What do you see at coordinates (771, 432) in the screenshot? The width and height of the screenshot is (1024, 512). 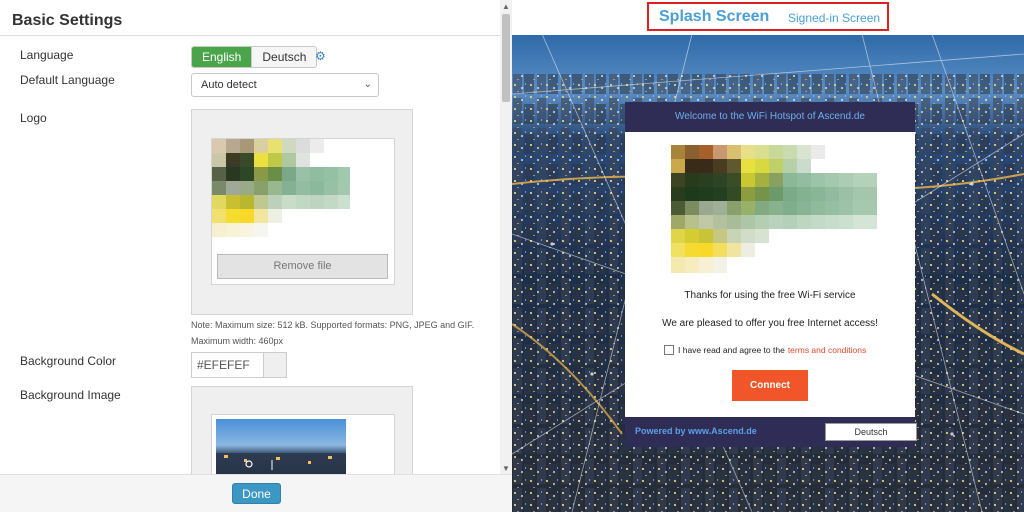 I see `card-footer: Powered by www.Ascend.de Deutsch` at bounding box center [771, 432].